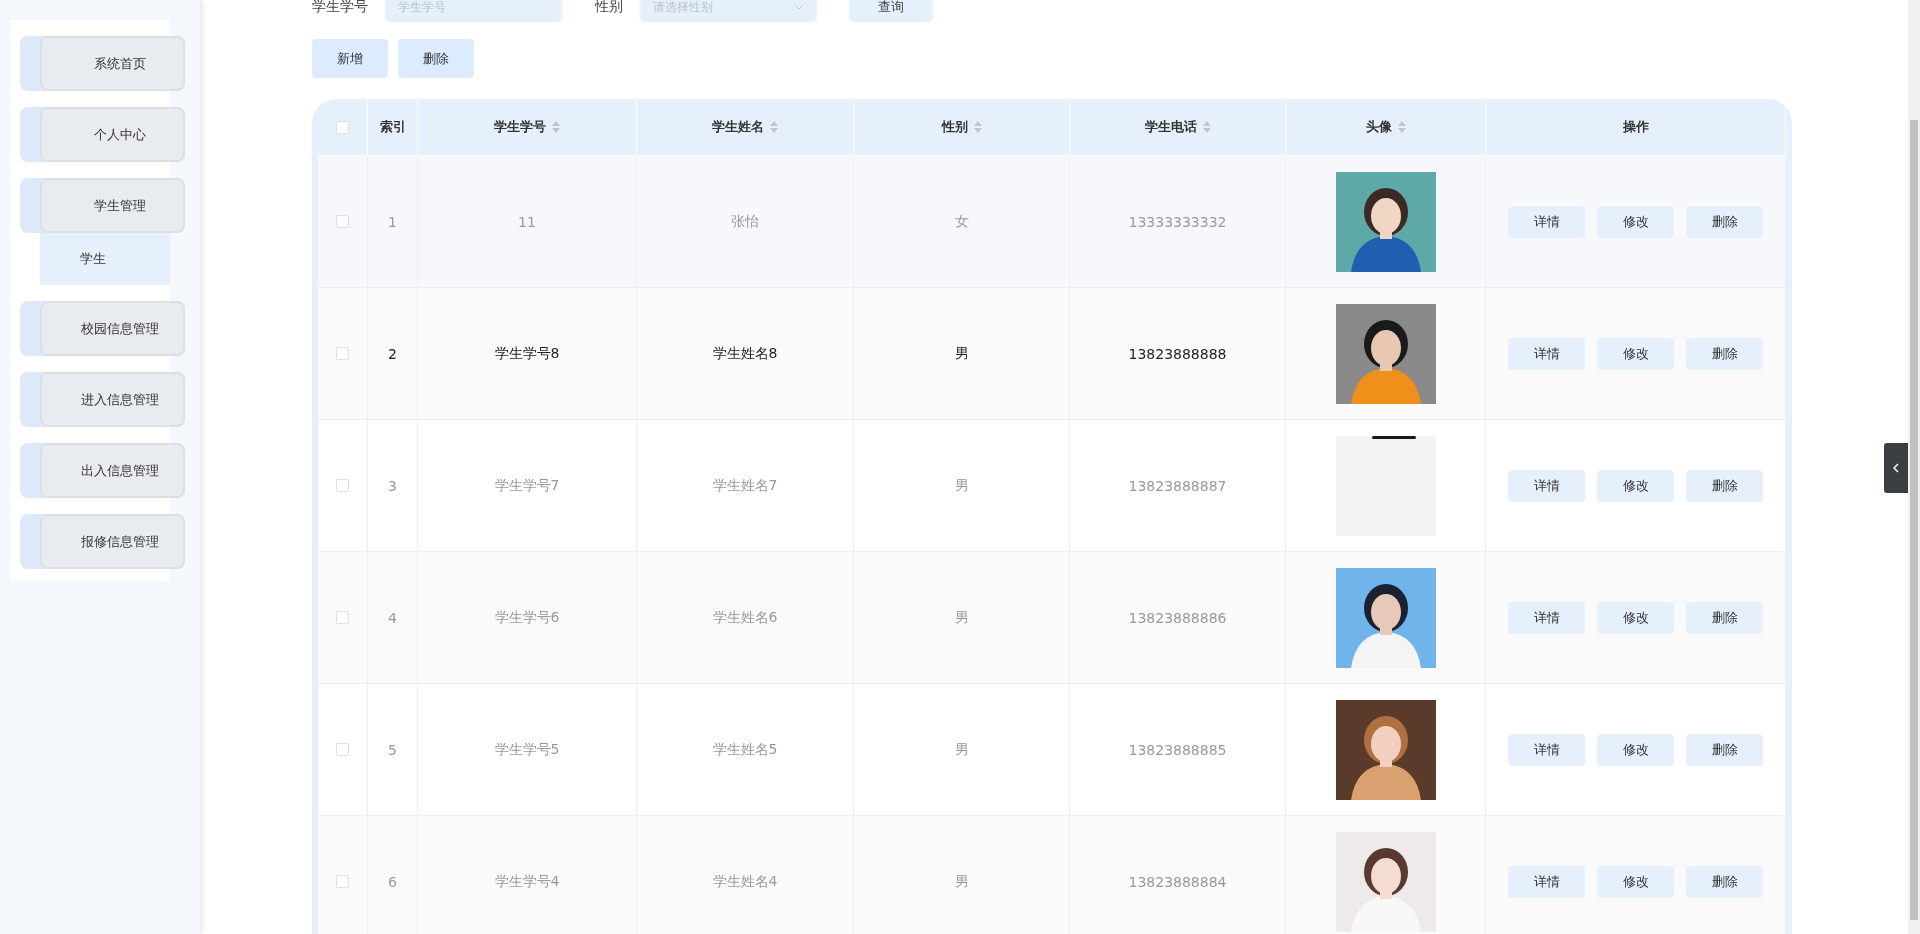 Image resolution: width=1920 pixels, height=934 pixels. What do you see at coordinates (112, 134) in the screenshot?
I see `sidebar-item: 个人中心` at bounding box center [112, 134].